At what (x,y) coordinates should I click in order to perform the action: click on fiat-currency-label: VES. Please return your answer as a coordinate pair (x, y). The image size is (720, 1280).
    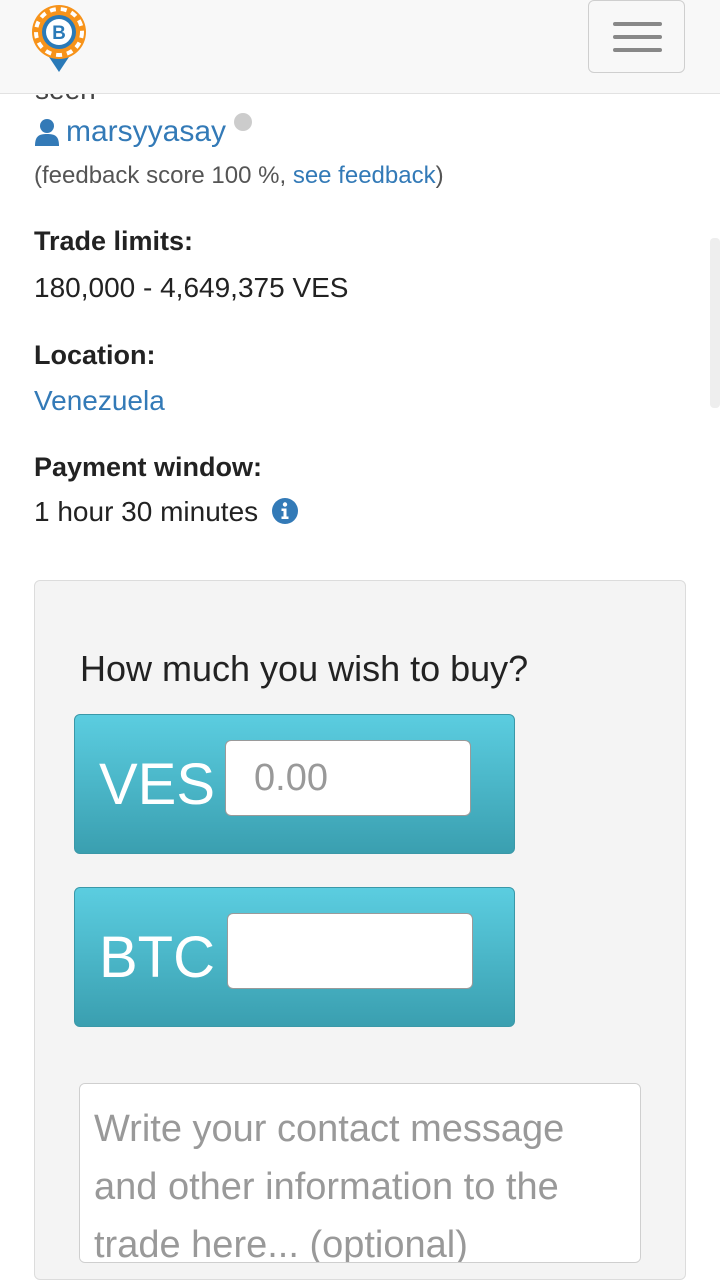
    Looking at the image, I should click on (157, 784).